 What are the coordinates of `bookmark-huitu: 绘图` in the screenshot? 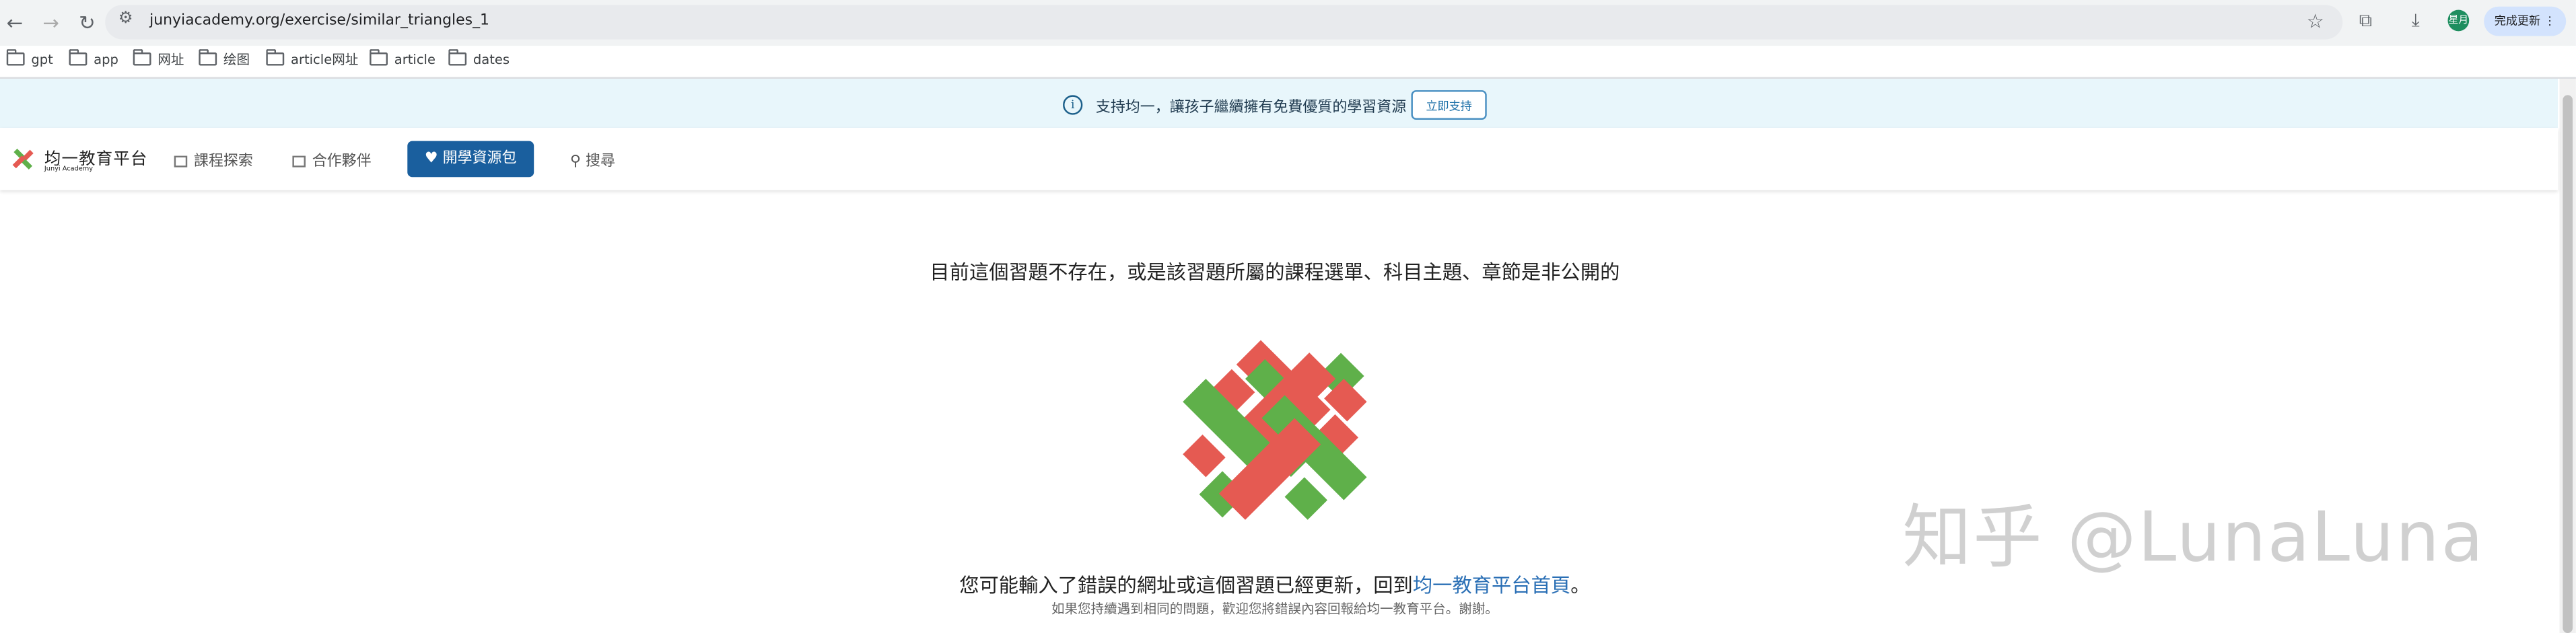 It's located at (224, 60).